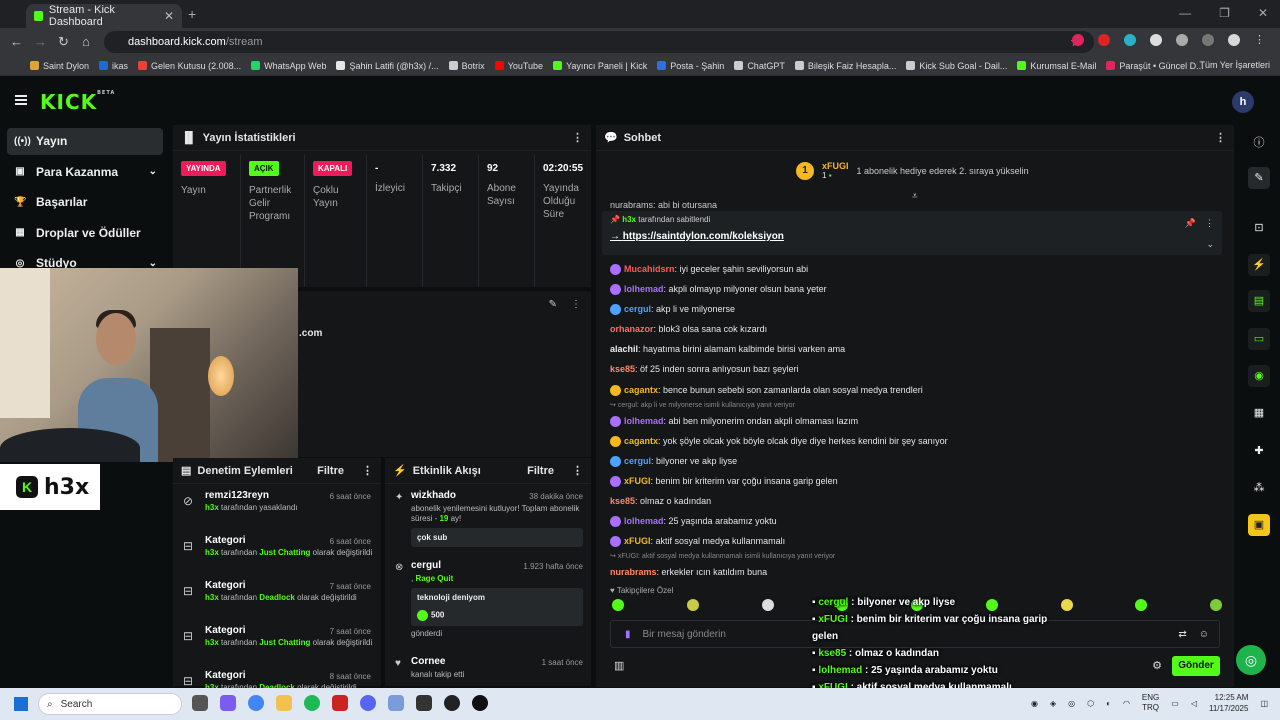 The height and width of the screenshot is (720, 1280). I want to click on kick-logo: KICKBETA, so click(77, 102).